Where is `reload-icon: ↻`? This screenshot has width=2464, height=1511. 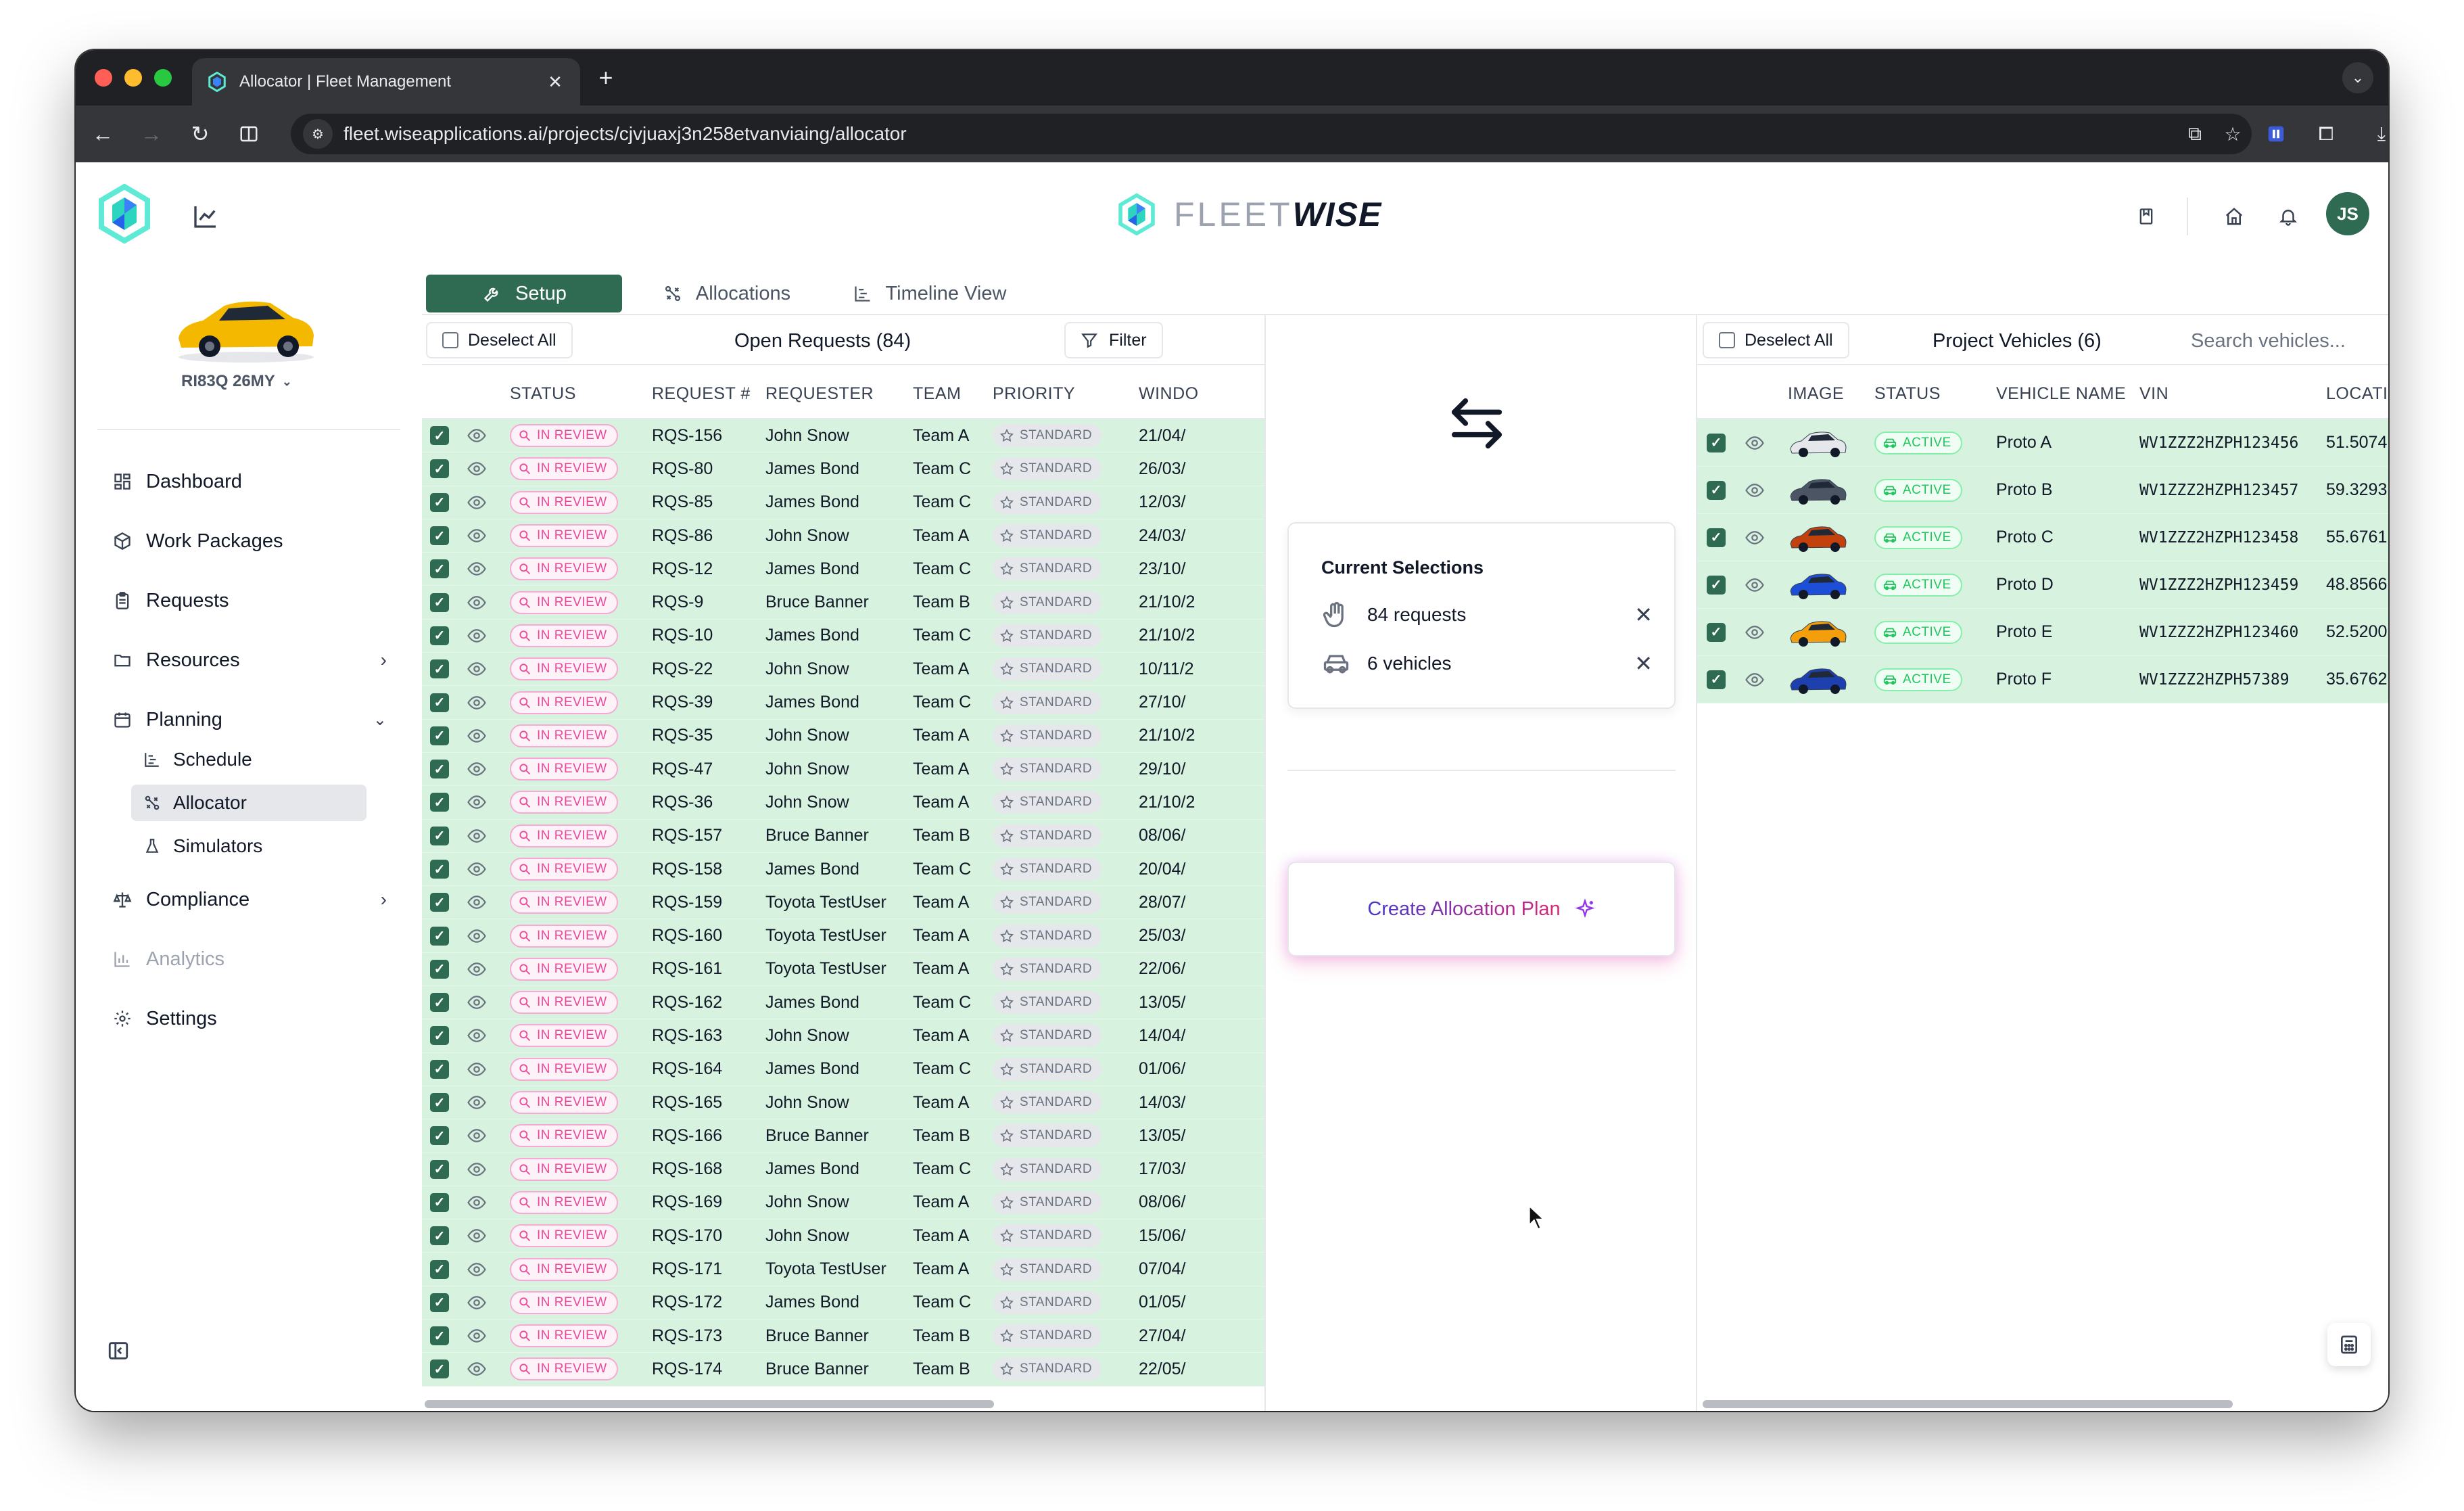 reload-icon: ↻ is located at coordinates (200, 134).